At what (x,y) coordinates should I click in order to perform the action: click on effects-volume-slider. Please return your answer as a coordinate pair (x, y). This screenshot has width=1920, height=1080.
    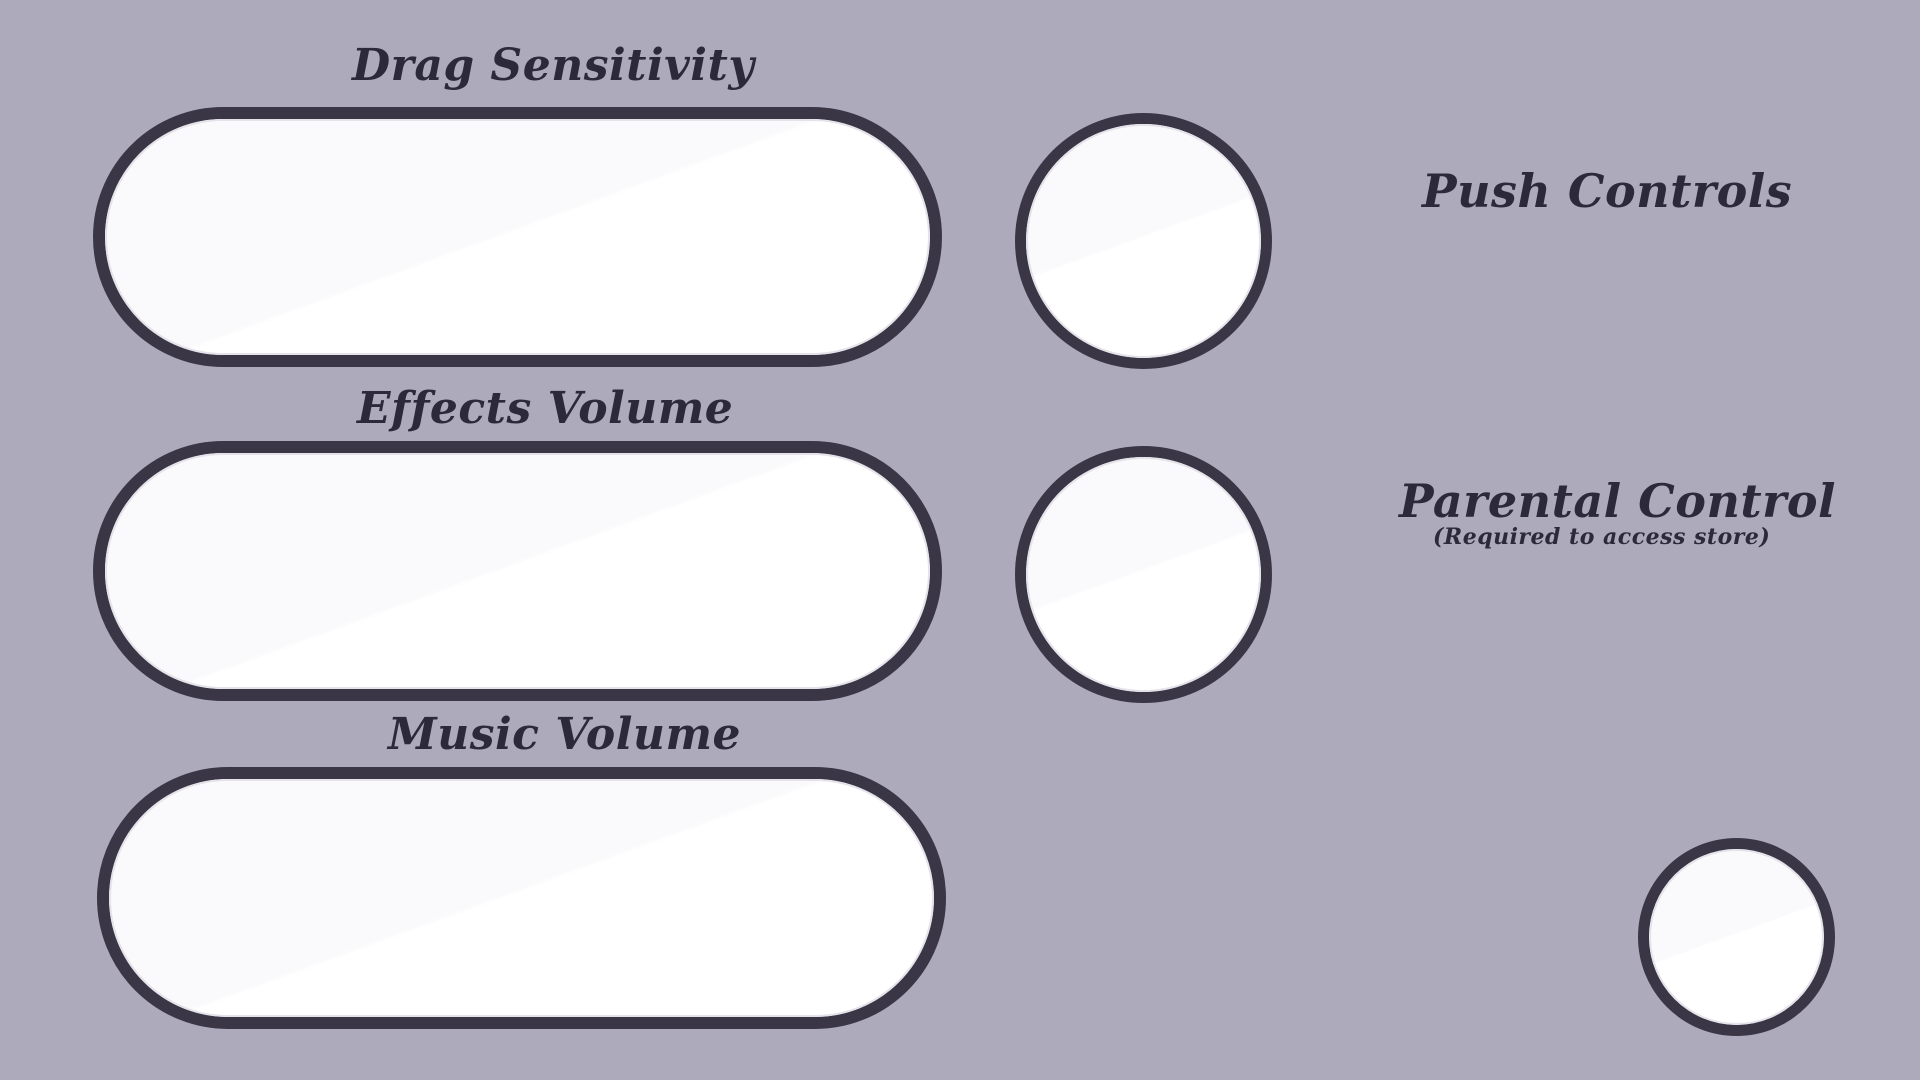
    Looking at the image, I should click on (517, 571).